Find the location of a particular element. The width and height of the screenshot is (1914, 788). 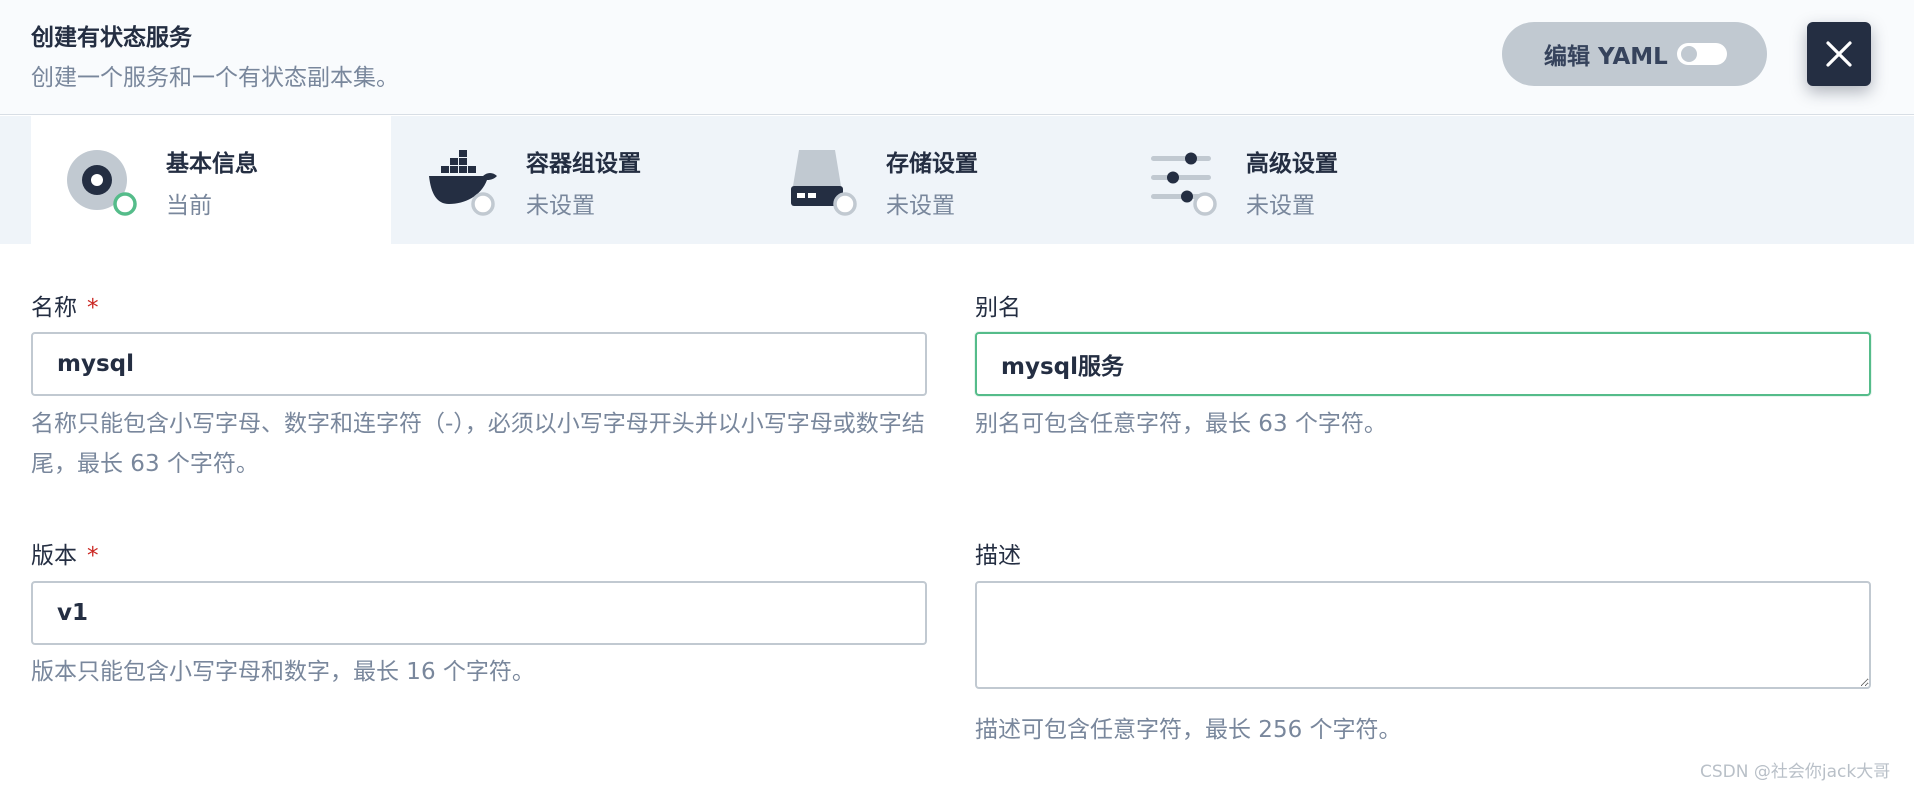

step-title: 容器组设置 is located at coordinates (583, 164).